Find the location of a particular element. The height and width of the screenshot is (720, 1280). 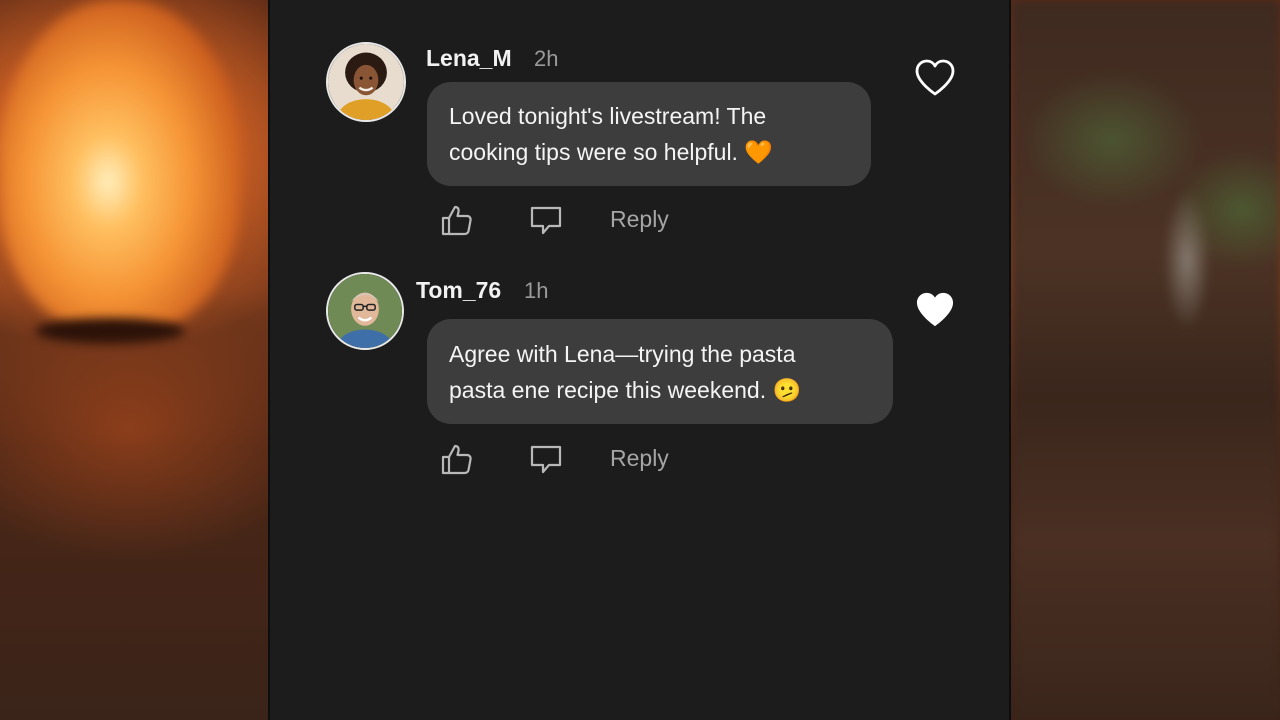

username: Tom_76 is located at coordinates (458, 290).